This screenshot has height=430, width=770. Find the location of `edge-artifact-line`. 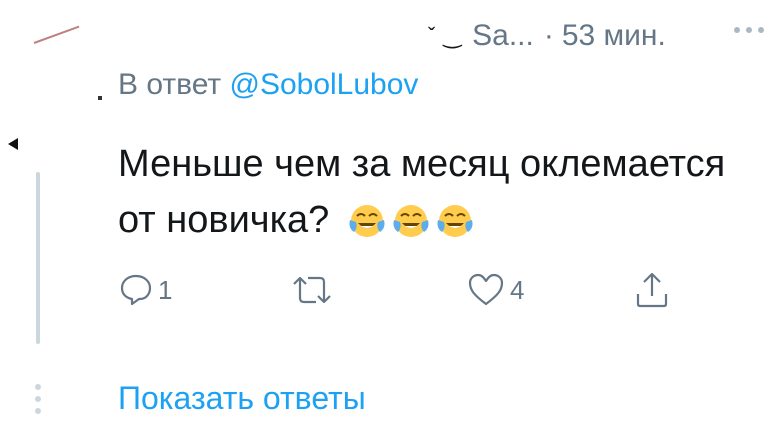

edge-artifact-line is located at coordinates (56, 34).